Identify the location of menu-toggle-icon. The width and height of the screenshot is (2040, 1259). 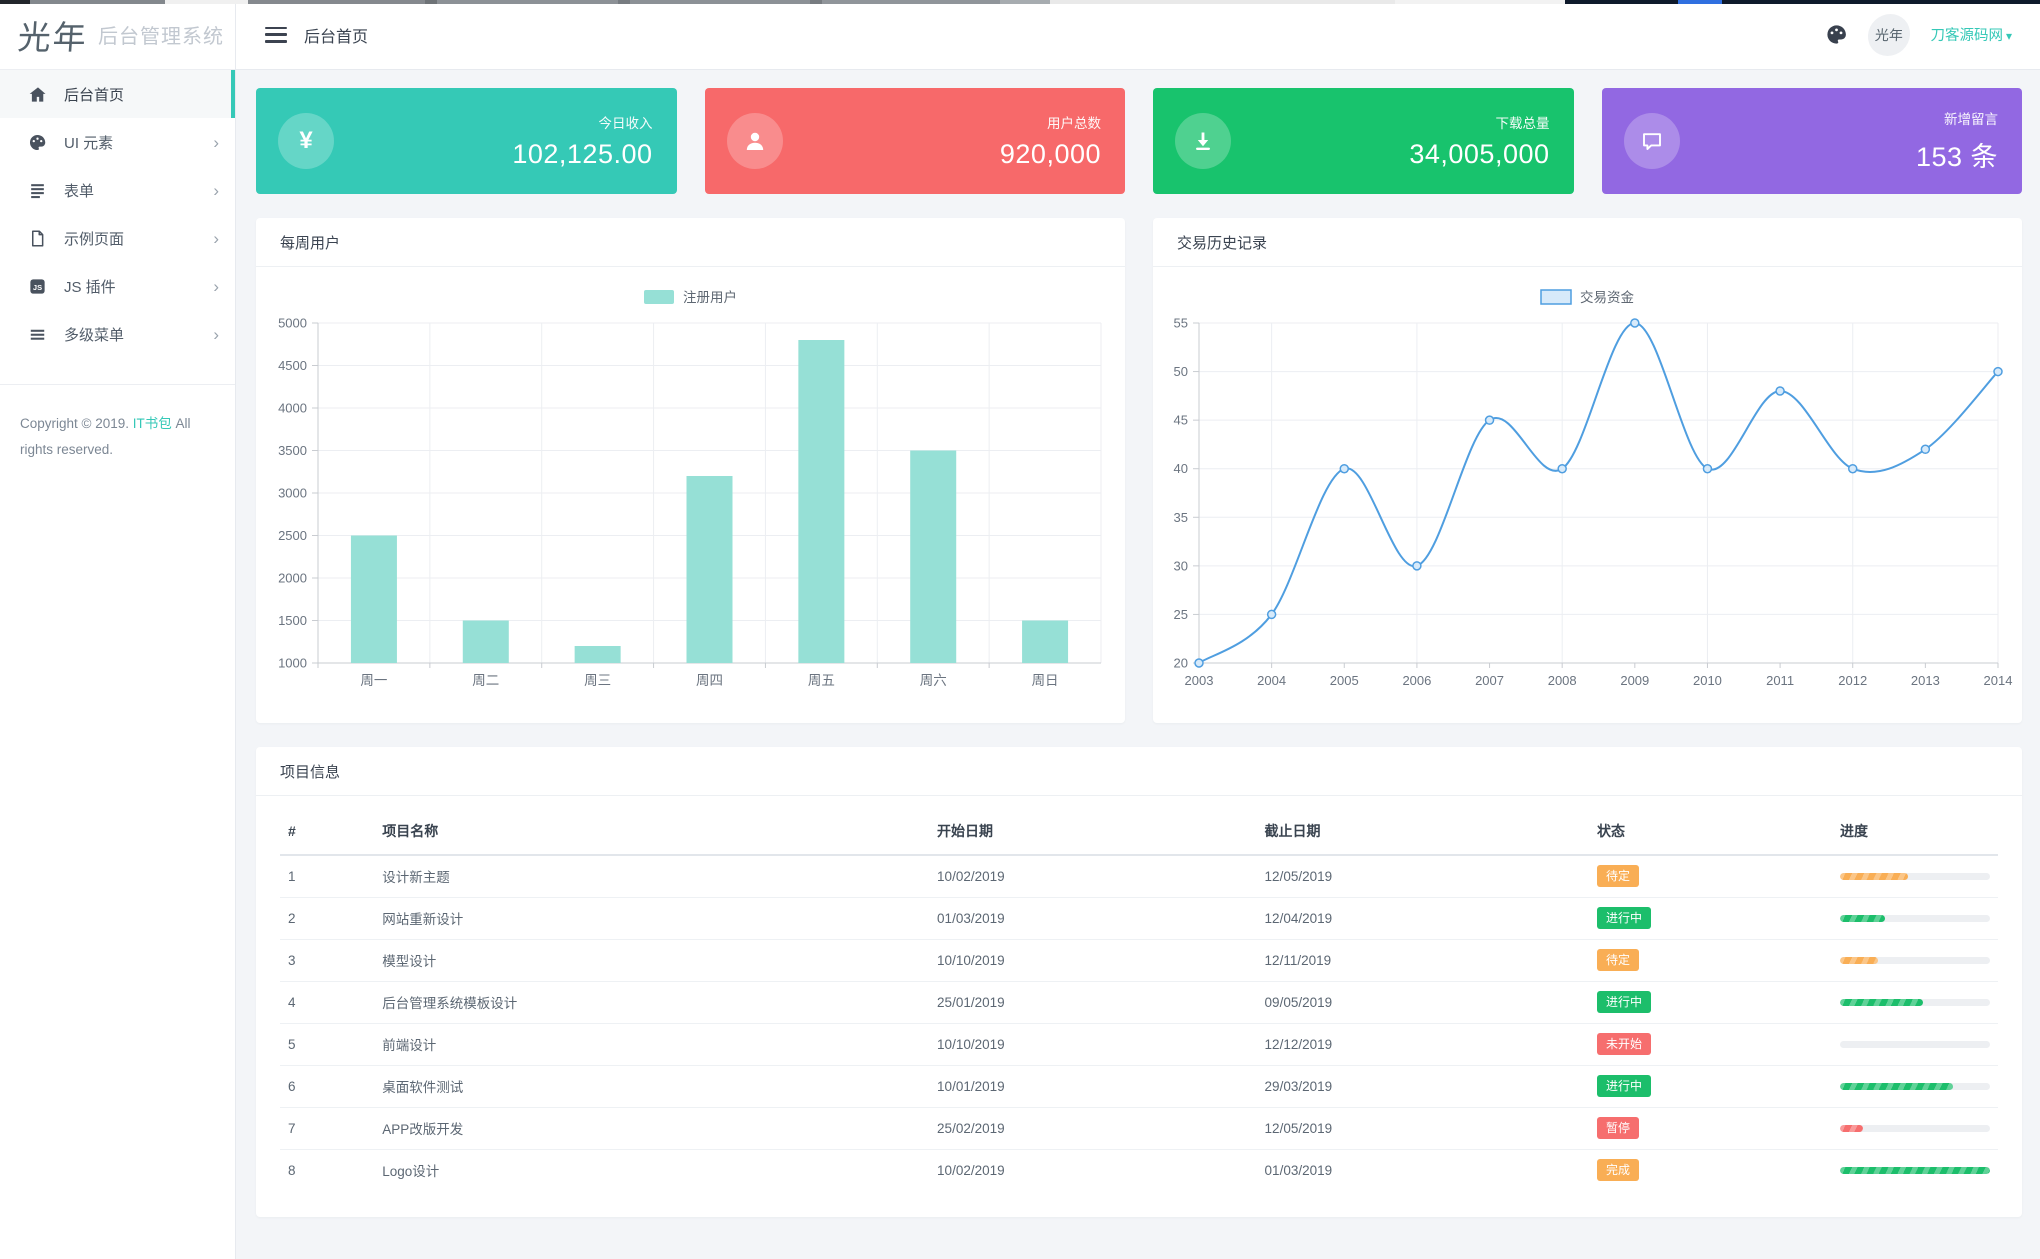
(276, 34).